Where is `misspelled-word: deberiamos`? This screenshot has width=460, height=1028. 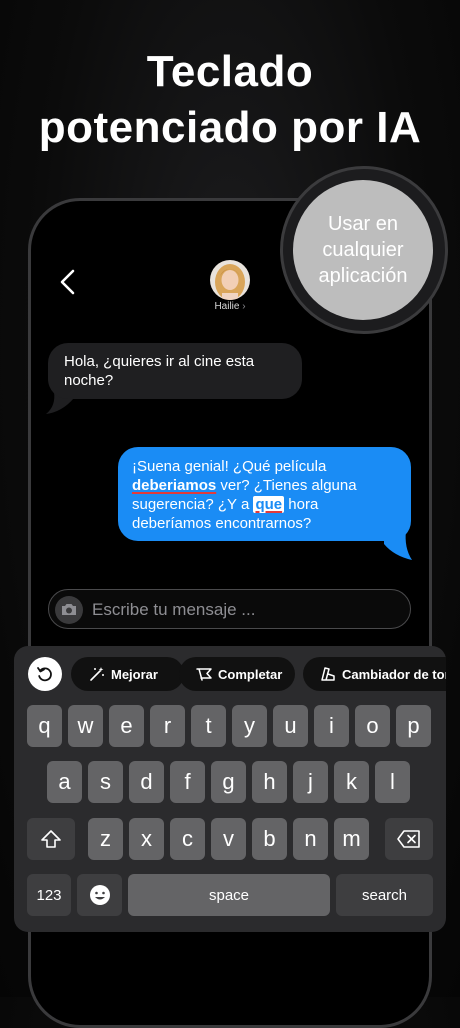 misspelled-word: deberiamos is located at coordinates (174, 485).